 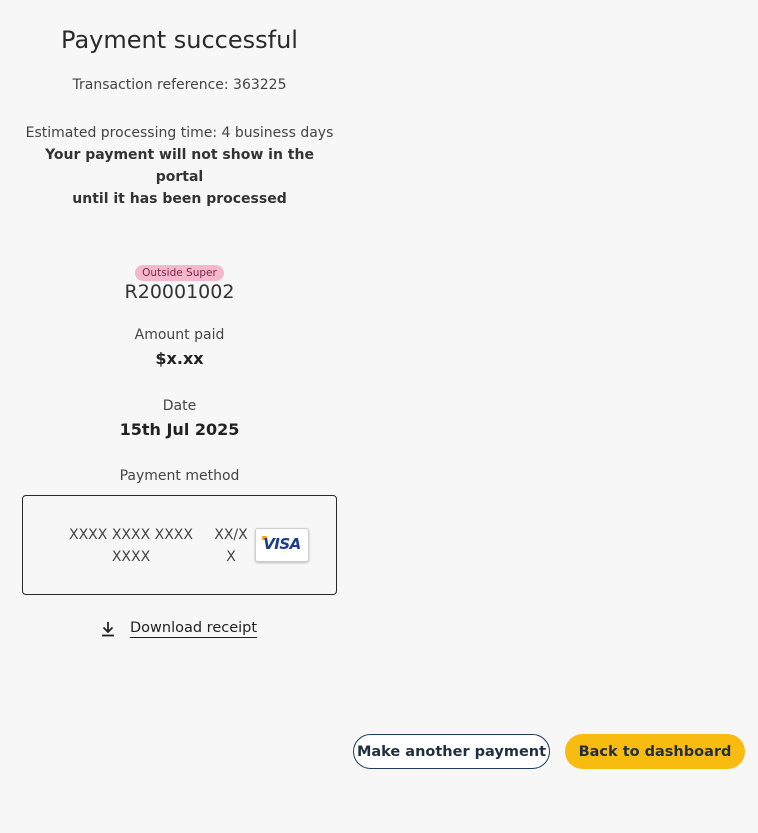 I want to click on card-number: XXXX XXXX XXXX XXXX, so click(x=131, y=546).